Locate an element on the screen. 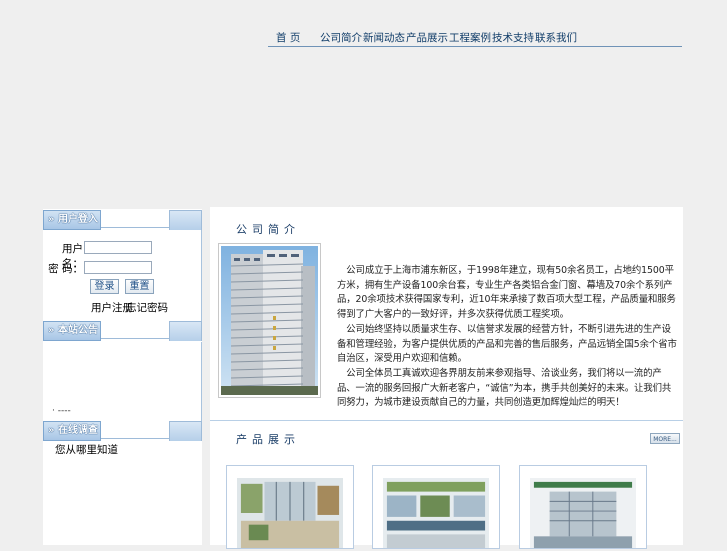 The image size is (727, 551). nav-home: 首 页 is located at coordinates (291, 36).